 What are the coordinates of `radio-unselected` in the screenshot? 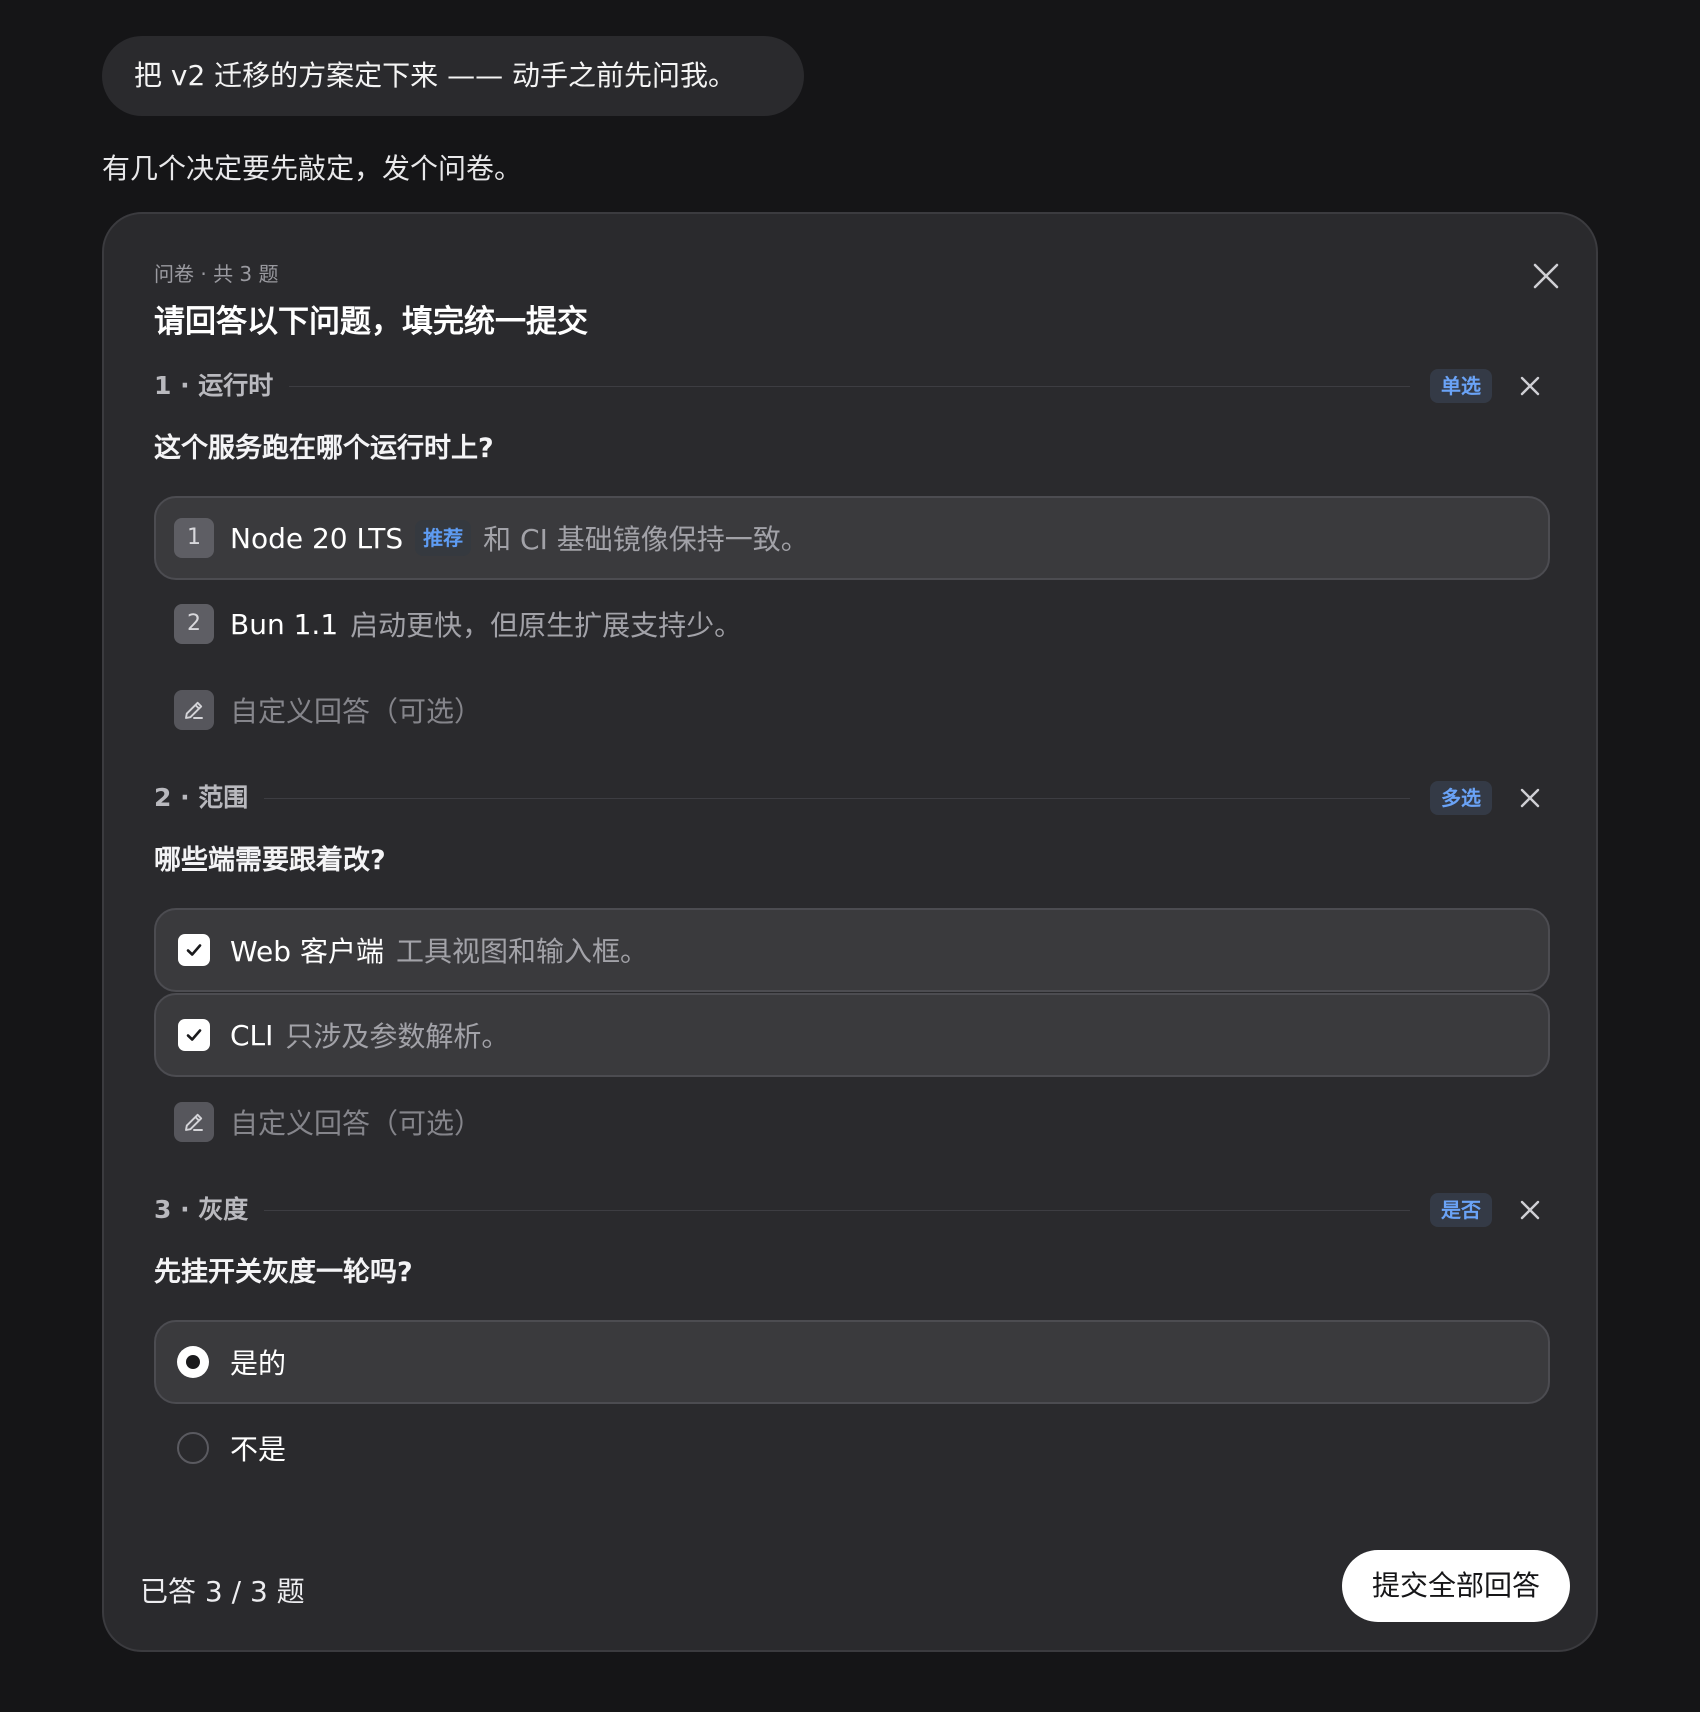 It's located at (193, 1448).